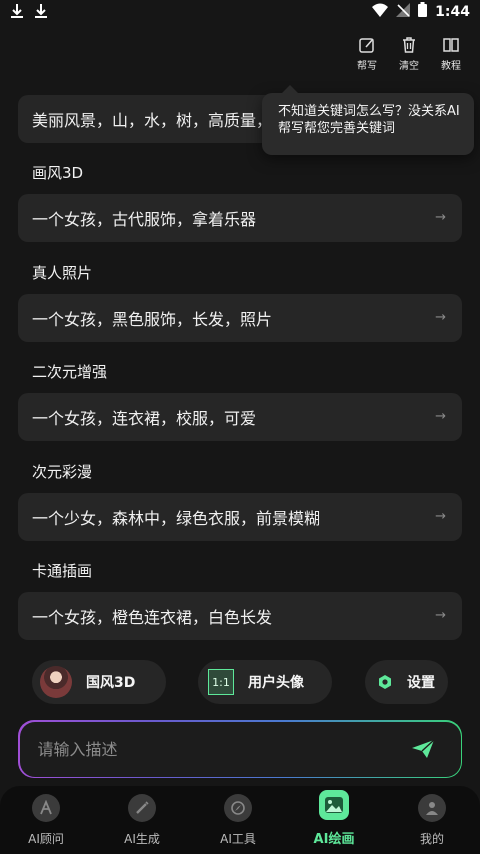 The image size is (480, 854). Describe the element at coordinates (142, 808) in the screenshot. I see `ai-generate-icon` at that location.